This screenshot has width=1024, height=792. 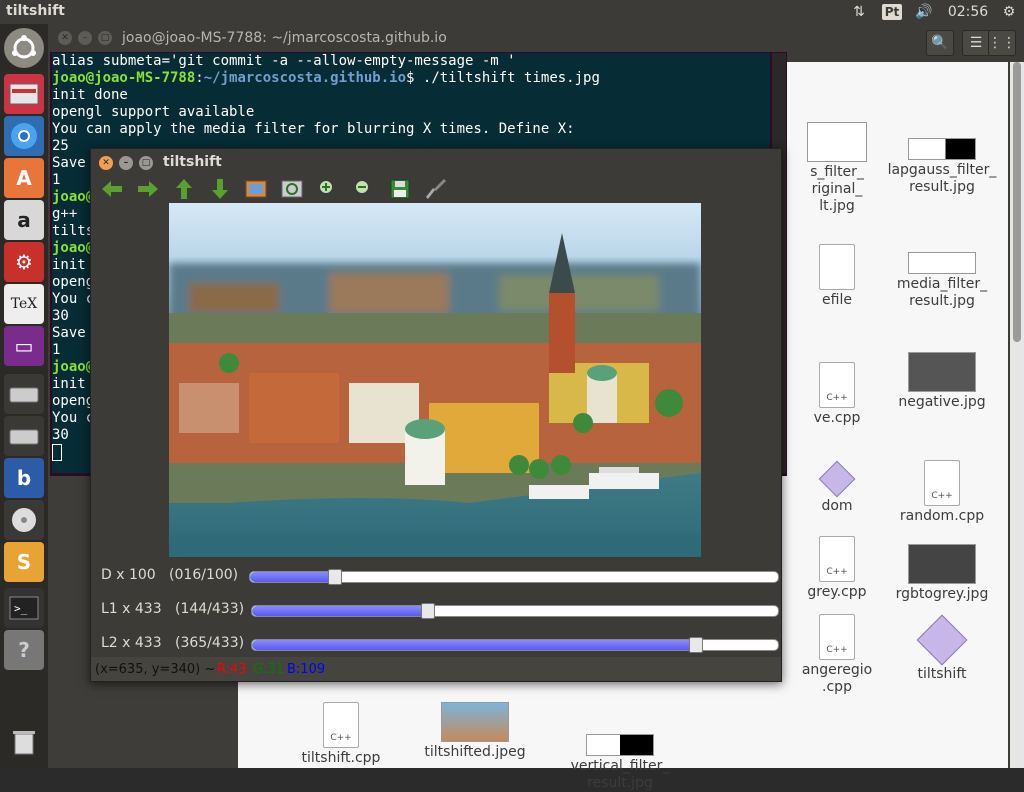 I want to click on slider-l1-track, so click(x=515, y=611).